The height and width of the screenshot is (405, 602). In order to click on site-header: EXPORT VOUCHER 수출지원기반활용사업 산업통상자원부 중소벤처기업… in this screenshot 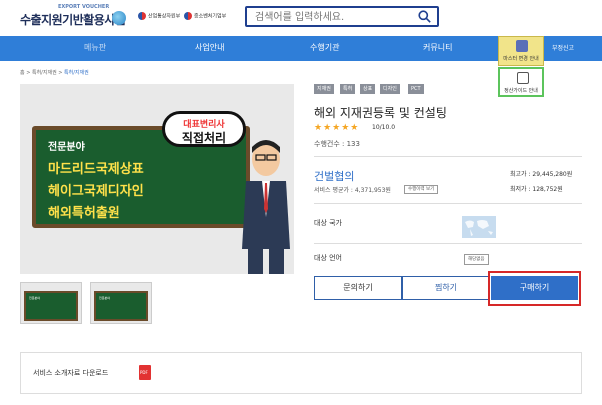, I will do `click(301, 18)`.